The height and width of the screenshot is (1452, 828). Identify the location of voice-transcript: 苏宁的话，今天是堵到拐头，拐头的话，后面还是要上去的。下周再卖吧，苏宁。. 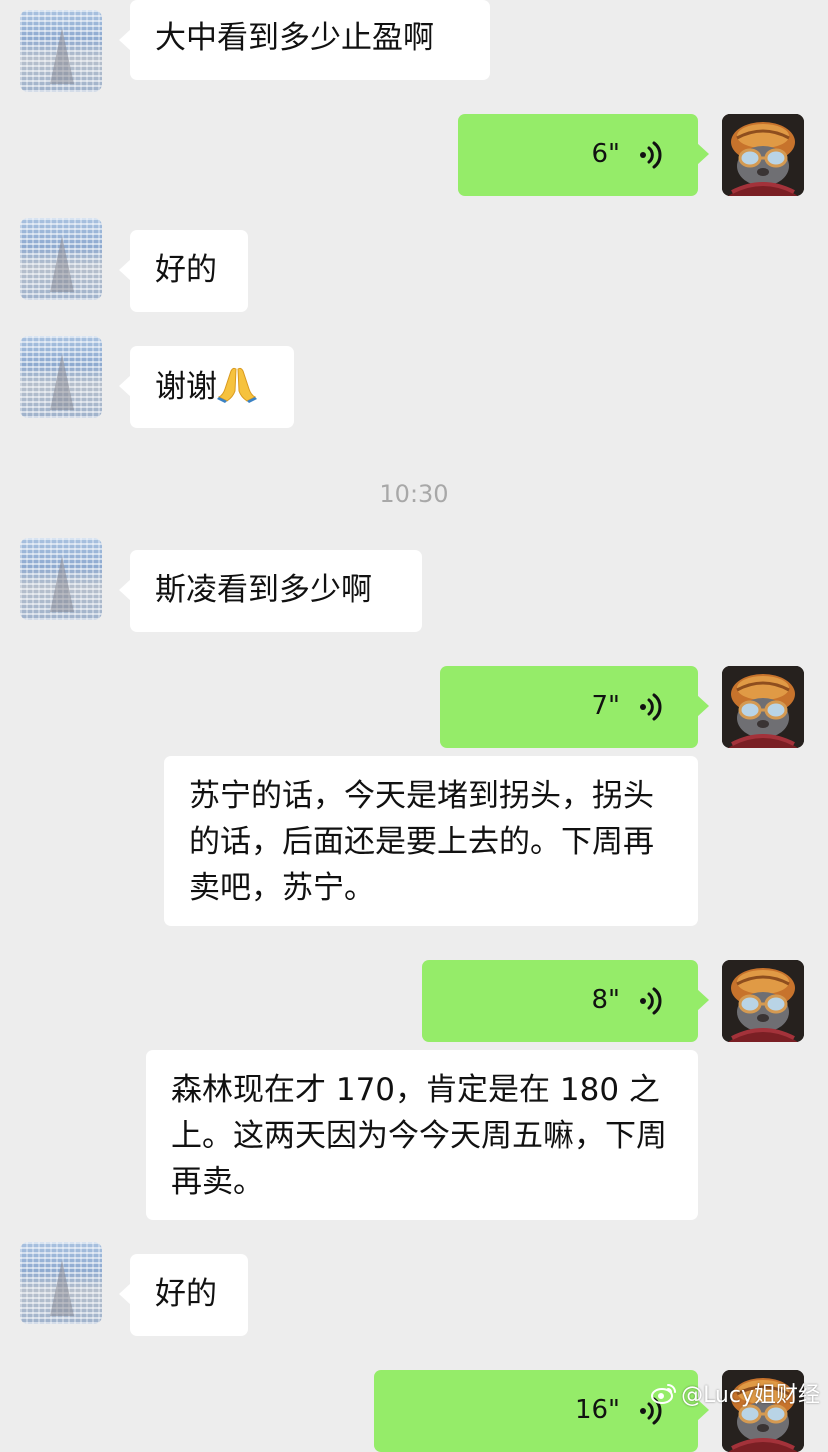
(431, 841).